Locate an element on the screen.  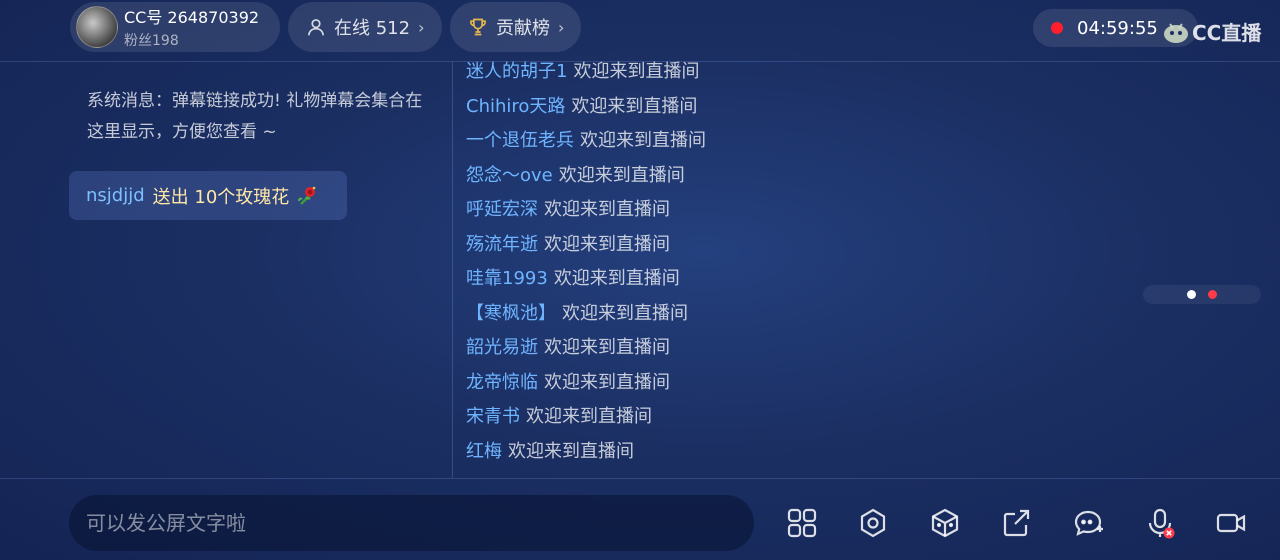
list-item: 殇流年逝 欢迎来到直播间 is located at coordinates (586, 243).